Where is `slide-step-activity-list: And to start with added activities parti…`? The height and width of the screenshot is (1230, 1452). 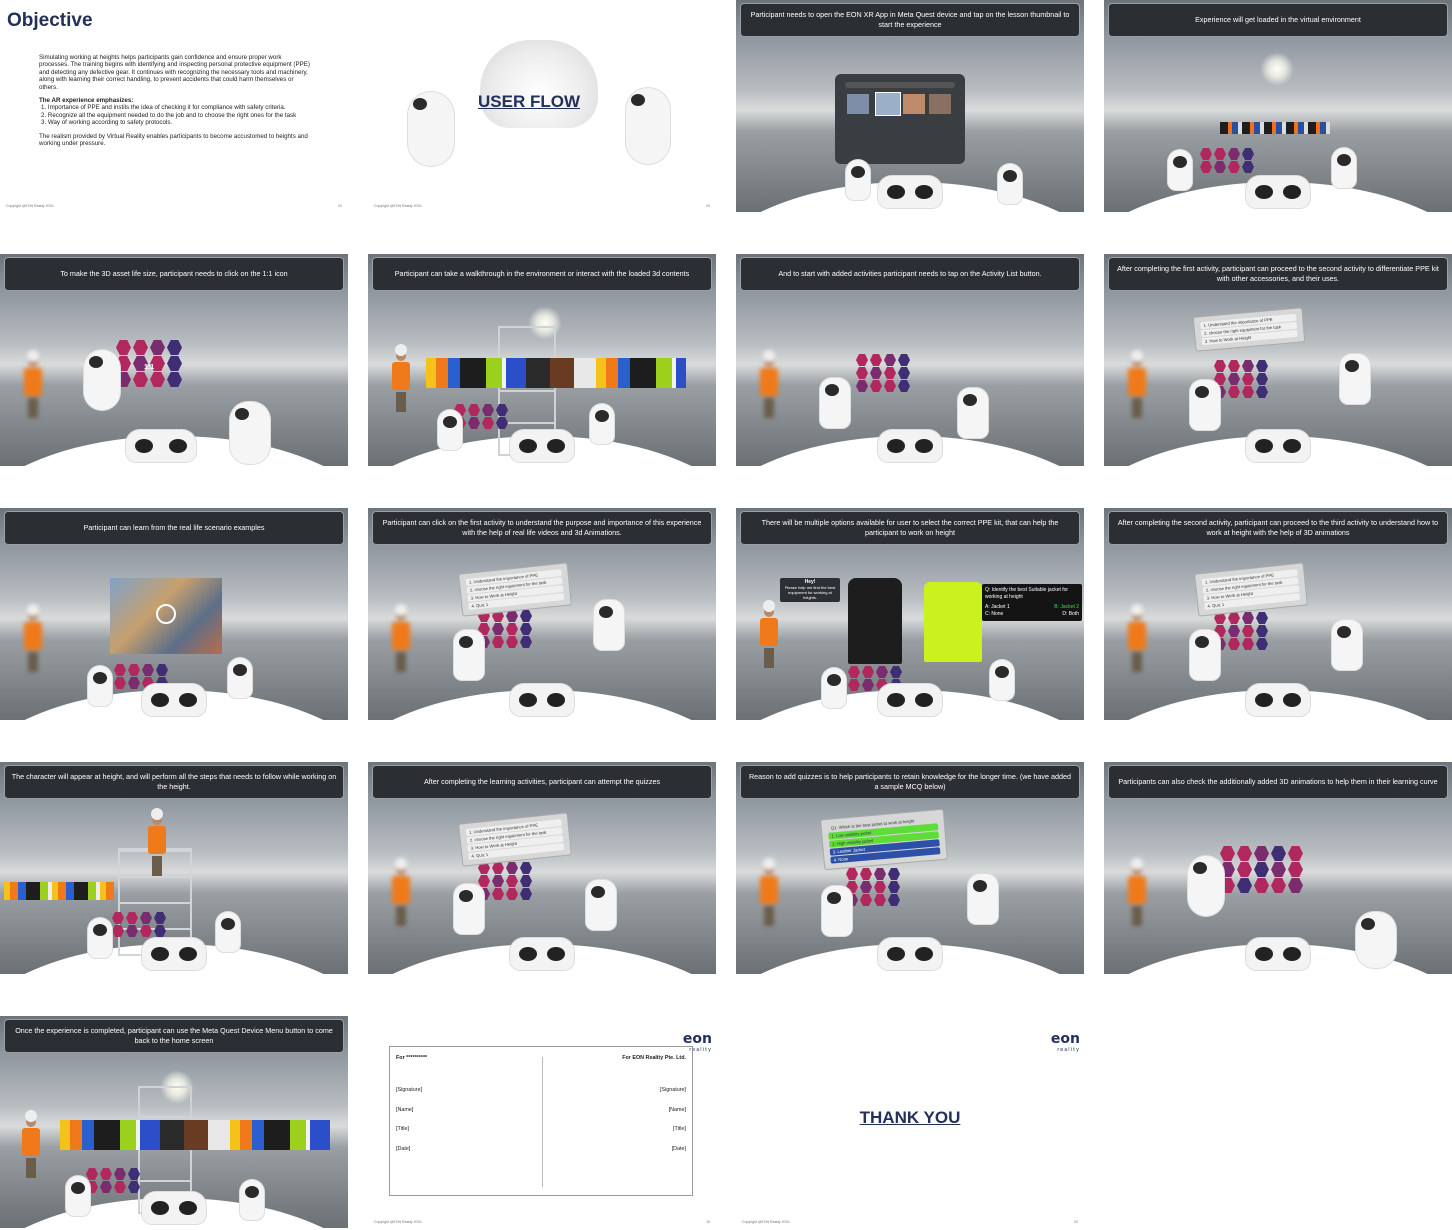 slide-step-activity-list: And to start with added activities parti… is located at coordinates (910, 360).